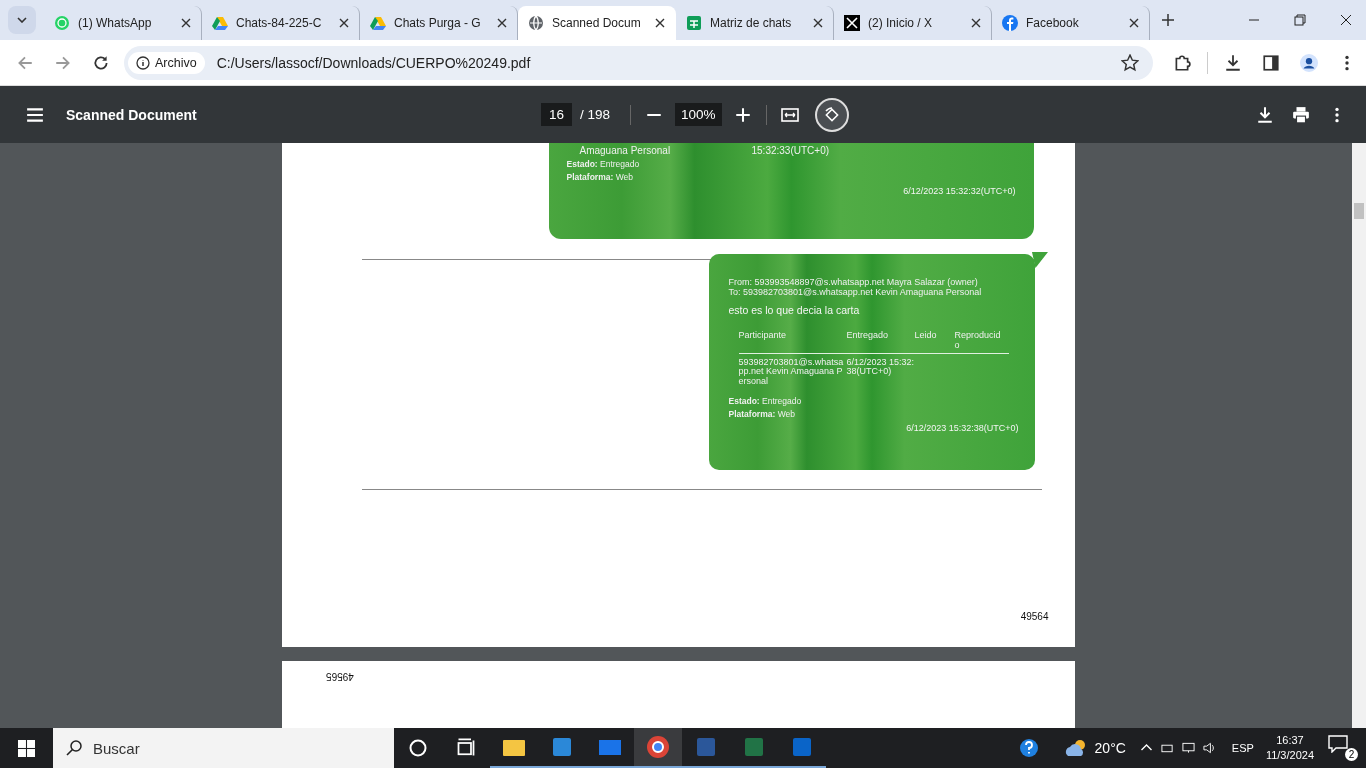  I want to click on delivered-time: 15:32:33(UTC+0), so click(790, 150).